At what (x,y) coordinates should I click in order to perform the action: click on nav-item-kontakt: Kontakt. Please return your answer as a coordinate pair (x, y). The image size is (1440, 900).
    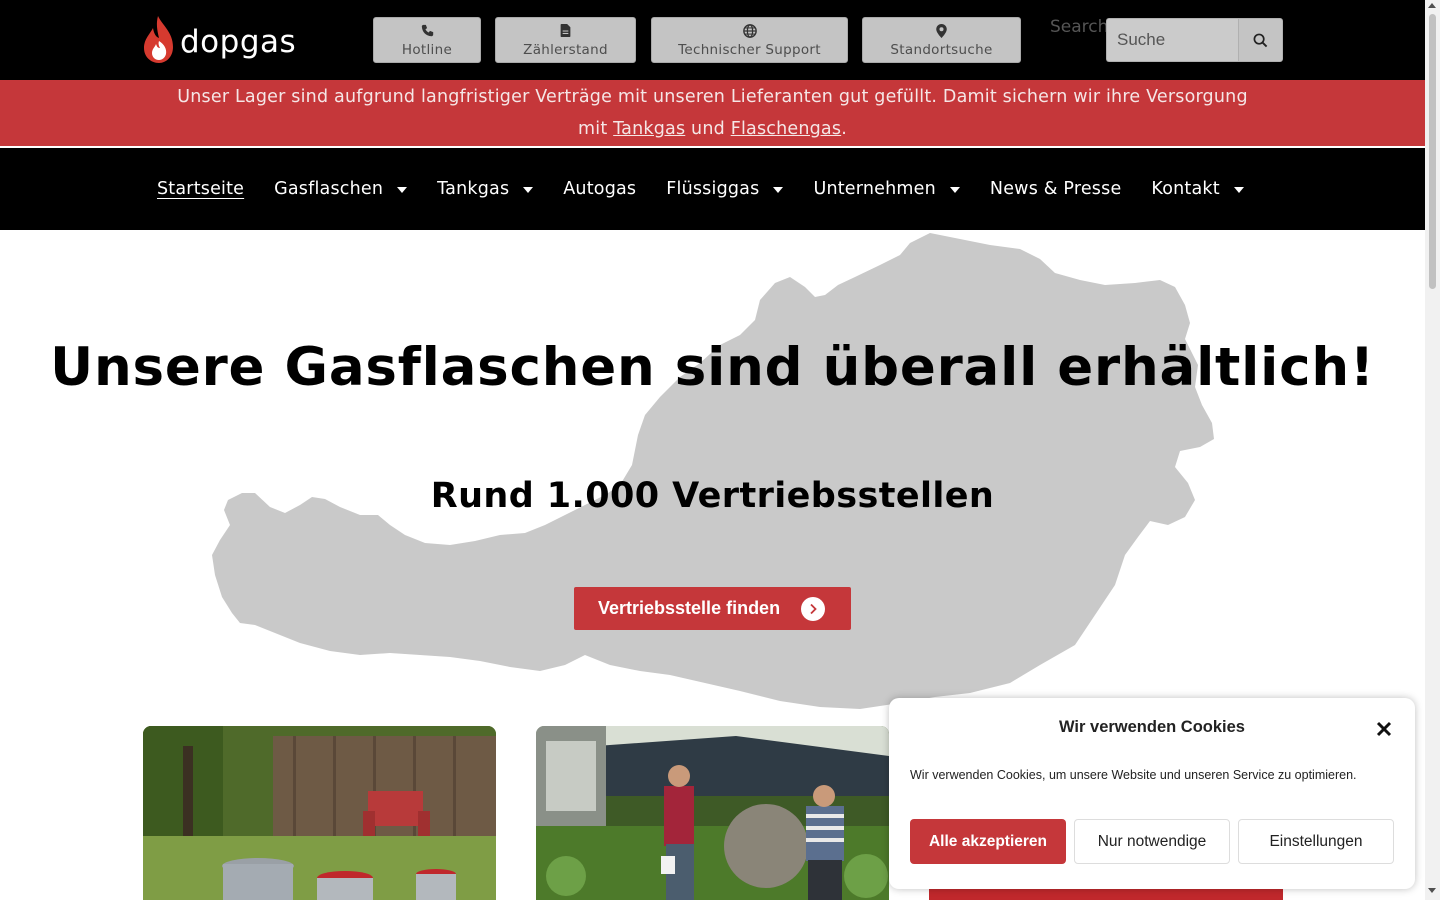
    Looking at the image, I should click on (1197, 189).